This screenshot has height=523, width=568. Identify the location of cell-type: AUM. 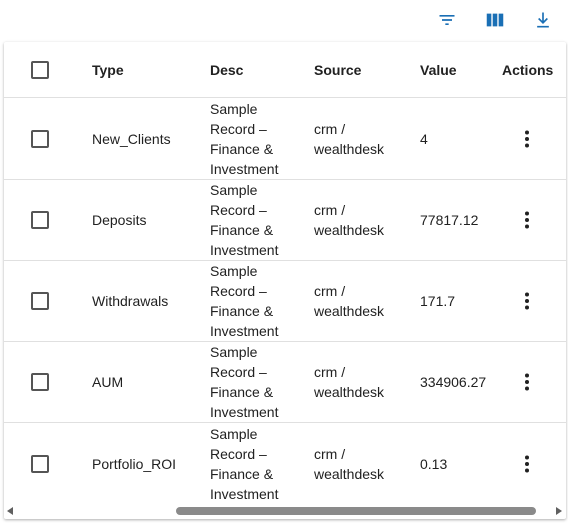
(108, 382).